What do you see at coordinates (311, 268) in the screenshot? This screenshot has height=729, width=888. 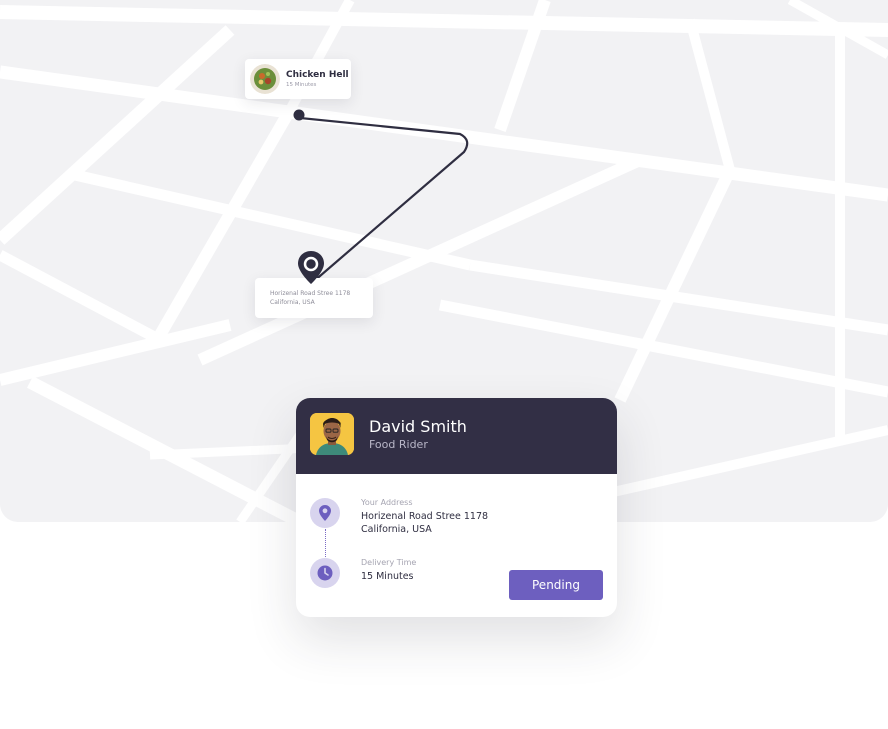 I see `map-pin-icon` at bounding box center [311, 268].